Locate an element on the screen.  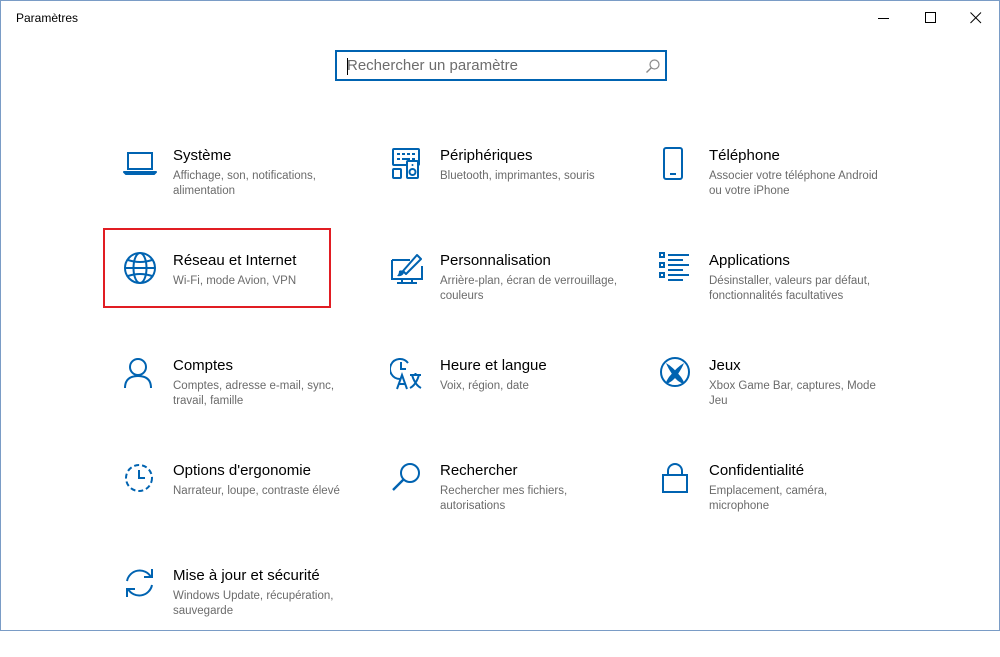
search-input is located at coordinates (492, 65).